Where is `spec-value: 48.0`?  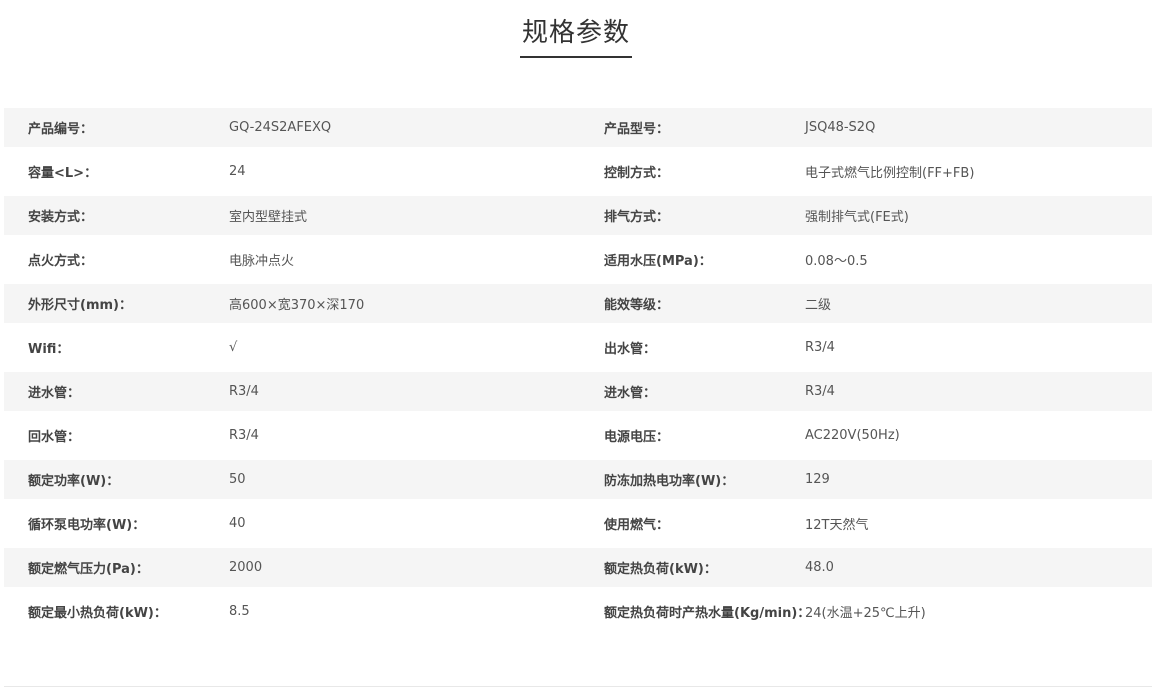
spec-value: 48.0 is located at coordinates (819, 567).